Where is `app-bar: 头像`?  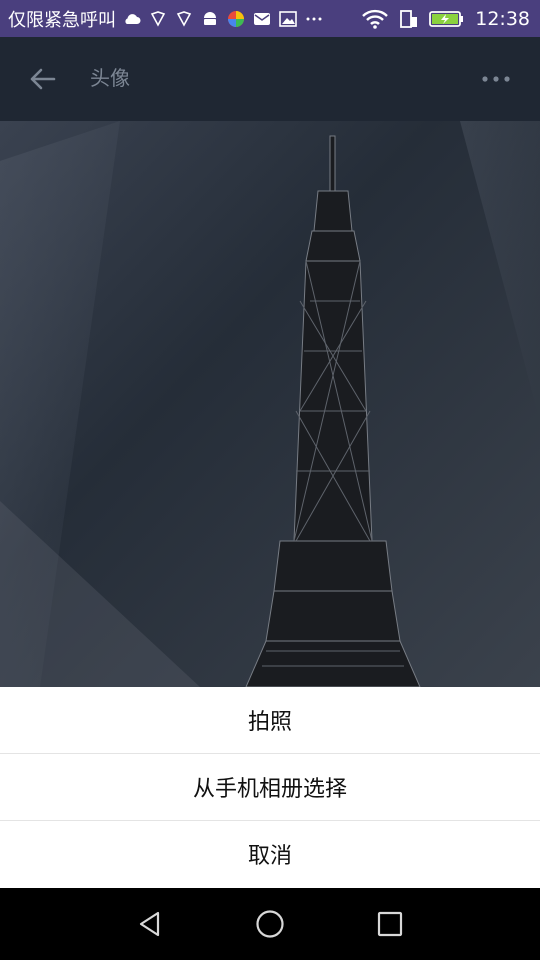 app-bar: 头像 is located at coordinates (270, 79).